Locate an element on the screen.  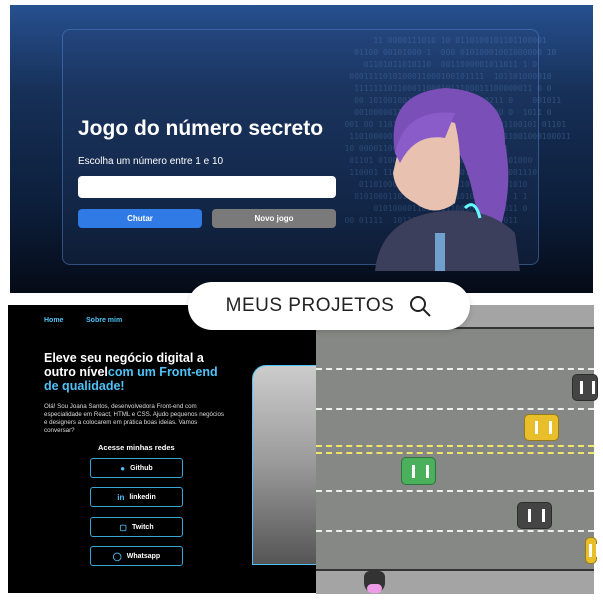
social-title: Acesse minhas redes is located at coordinates (136, 447).